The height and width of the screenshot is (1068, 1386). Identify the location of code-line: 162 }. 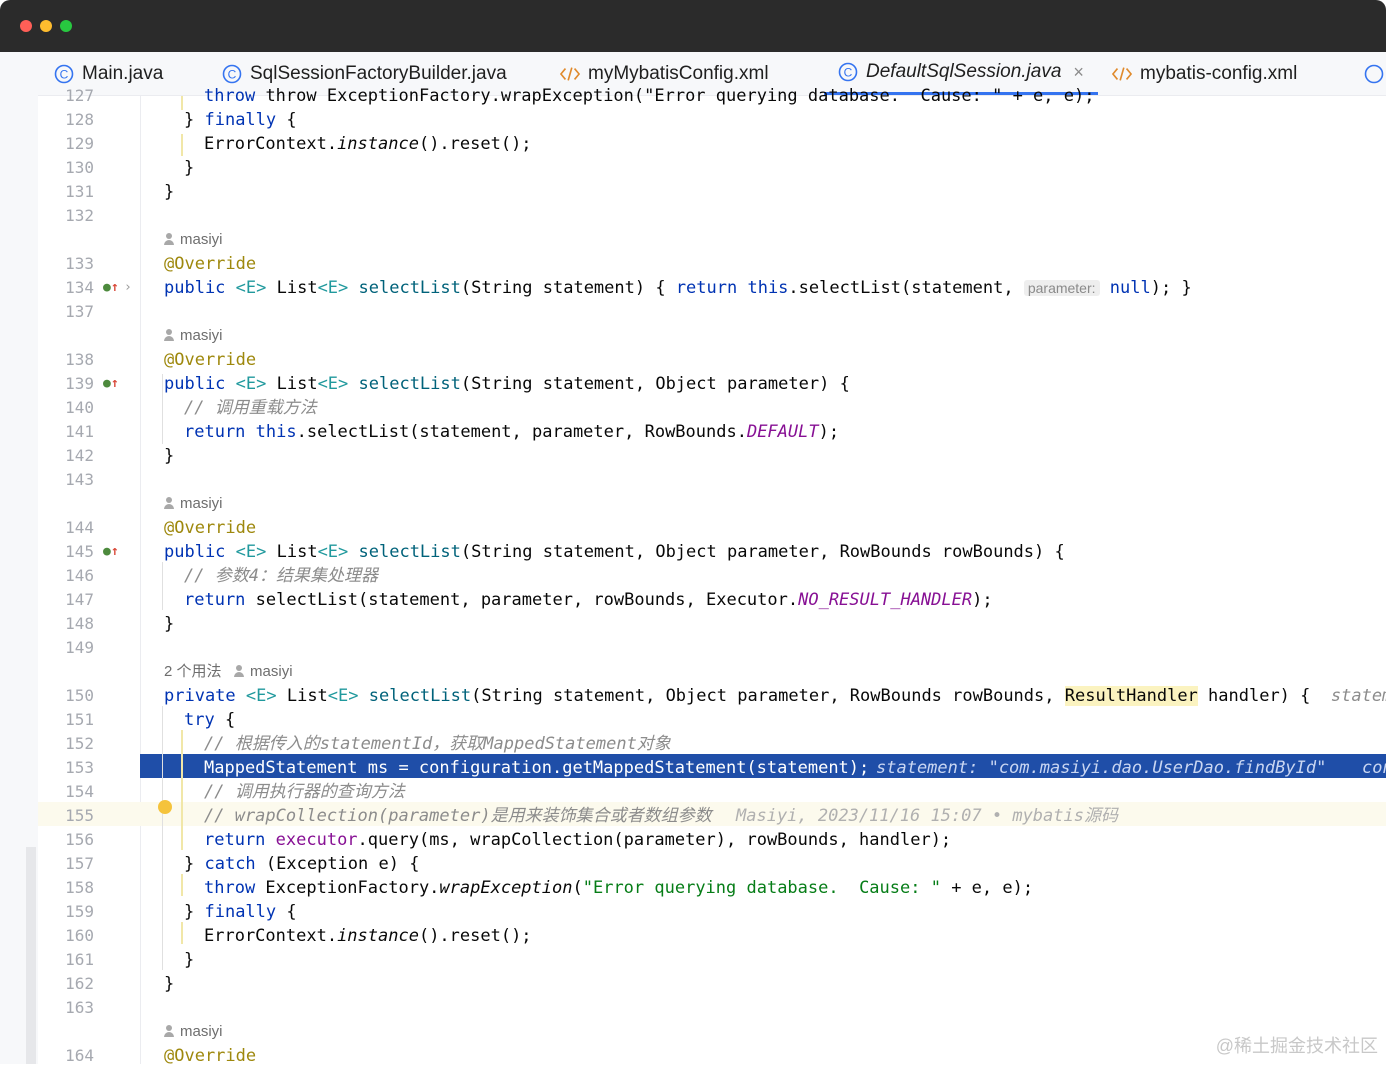
(693, 984).